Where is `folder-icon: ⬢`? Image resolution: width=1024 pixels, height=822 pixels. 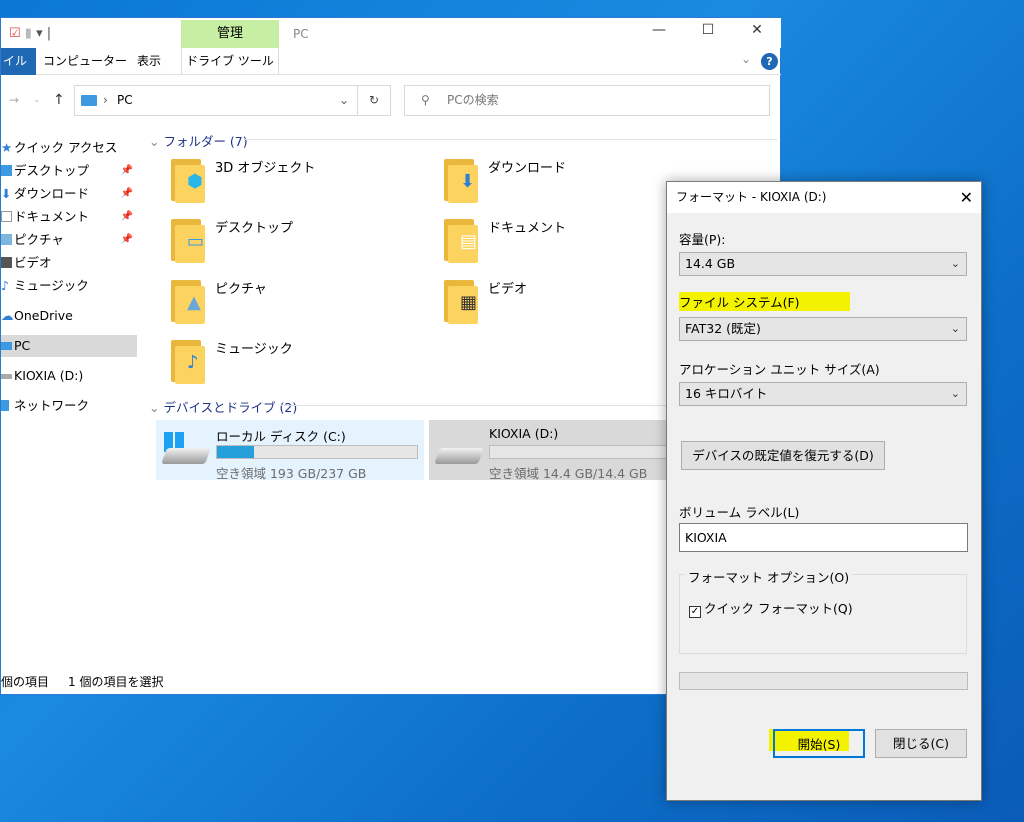 folder-icon: ⬢ is located at coordinates (188, 180).